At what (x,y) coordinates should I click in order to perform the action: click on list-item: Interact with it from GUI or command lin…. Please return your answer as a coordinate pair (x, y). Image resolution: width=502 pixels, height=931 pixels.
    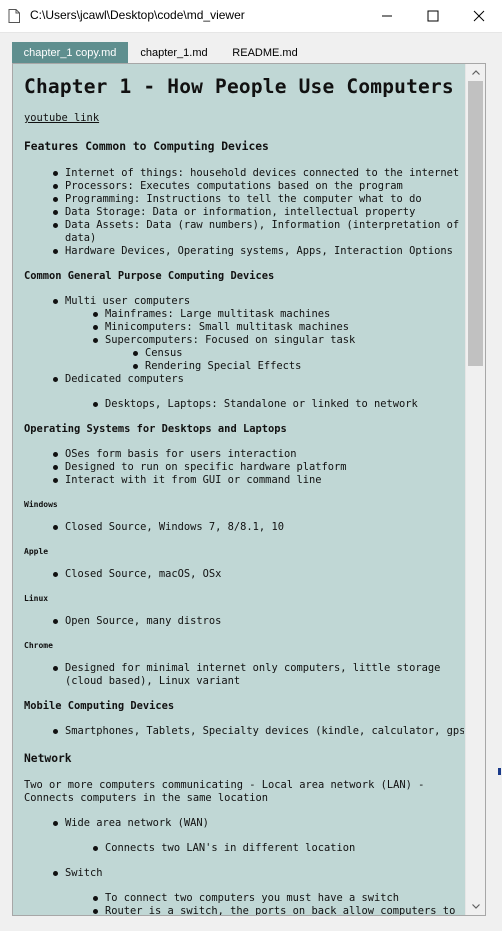
    Looking at the image, I should click on (187, 480).